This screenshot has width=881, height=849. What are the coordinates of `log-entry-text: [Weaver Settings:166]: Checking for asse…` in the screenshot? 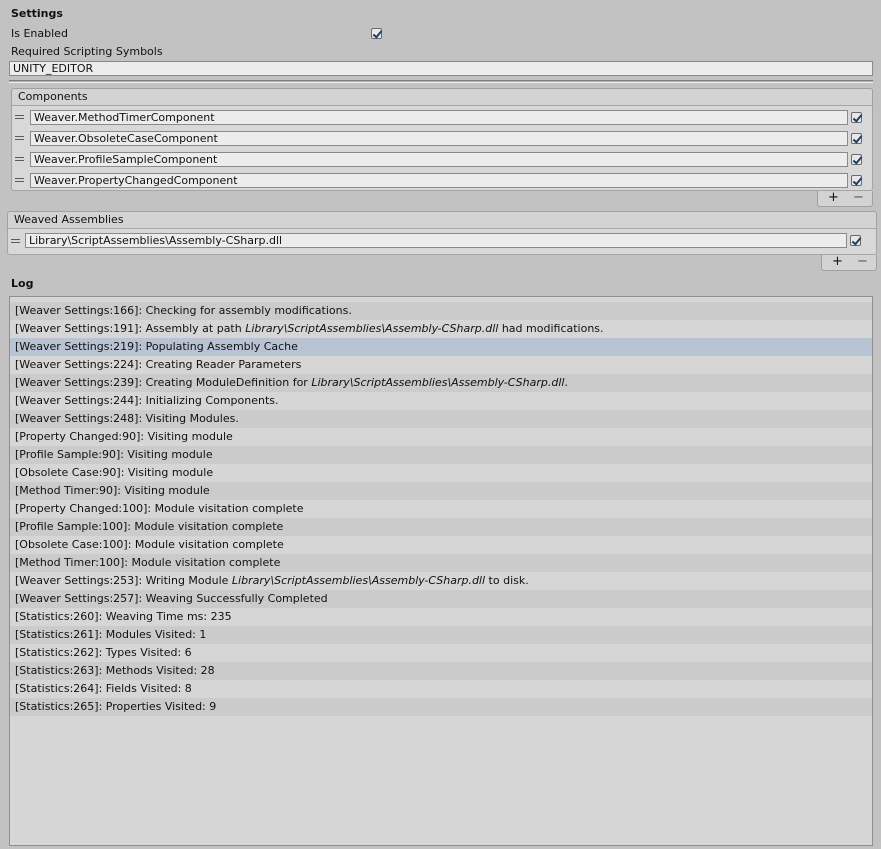 It's located at (183, 310).